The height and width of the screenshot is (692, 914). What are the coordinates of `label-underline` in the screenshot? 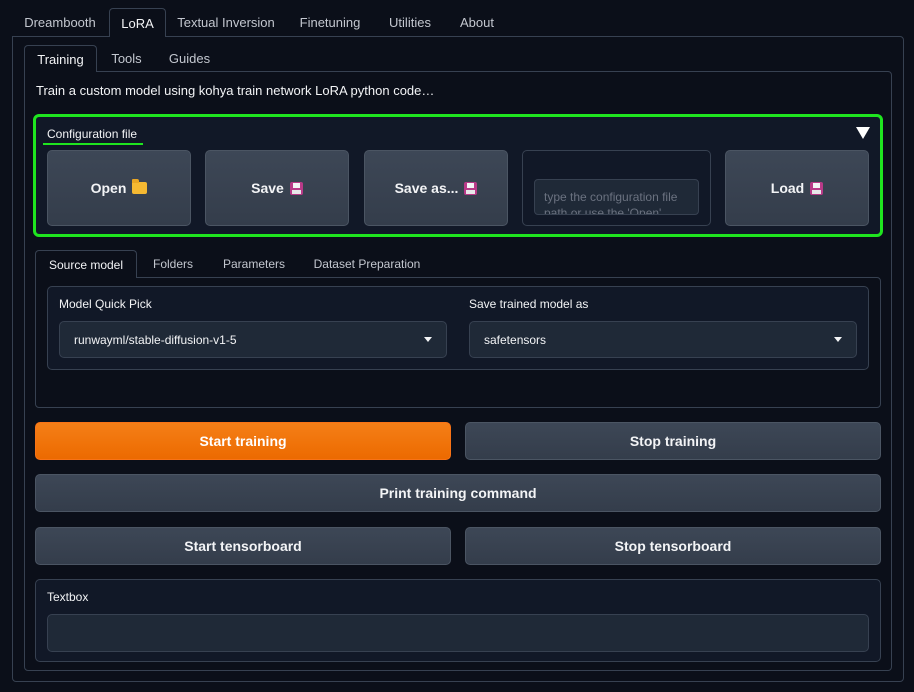 It's located at (93, 144).